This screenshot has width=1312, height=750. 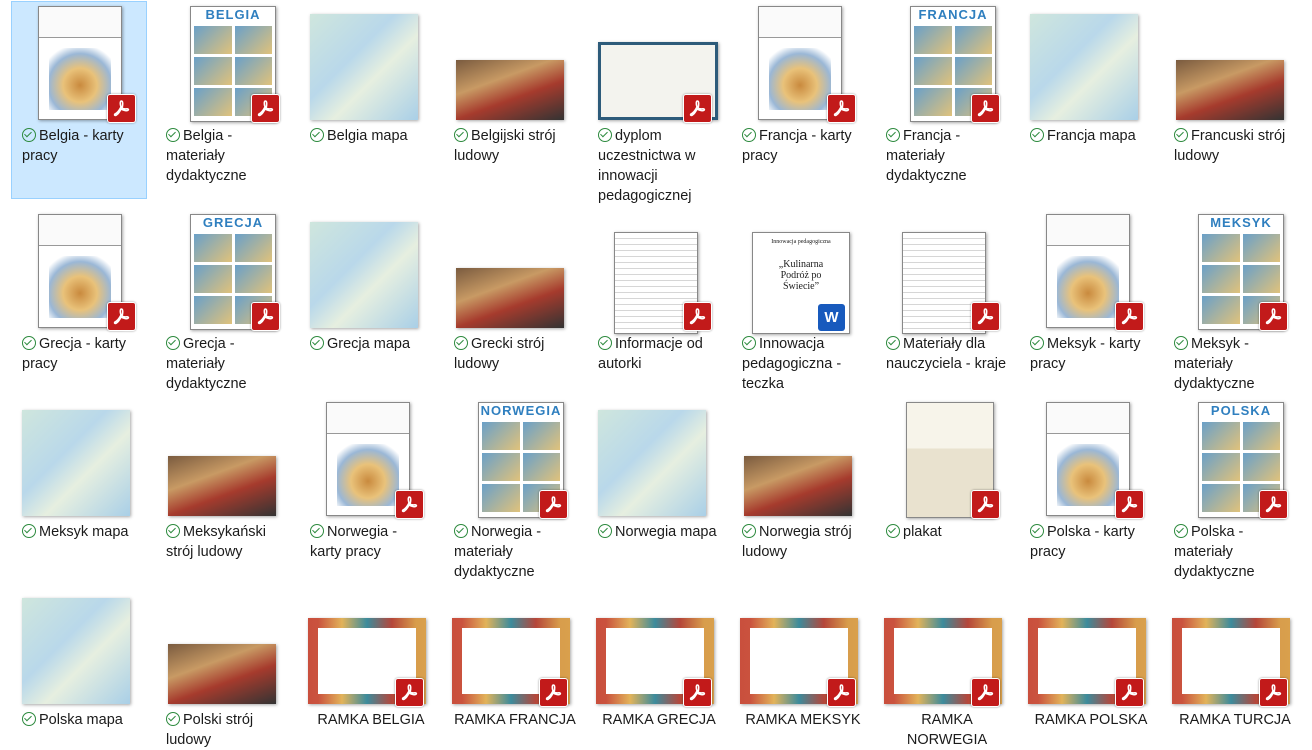 What do you see at coordinates (1235, 720) in the screenshot?
I see `file-label: RAMKA TURCJA` at bounding box center [1235, 720].